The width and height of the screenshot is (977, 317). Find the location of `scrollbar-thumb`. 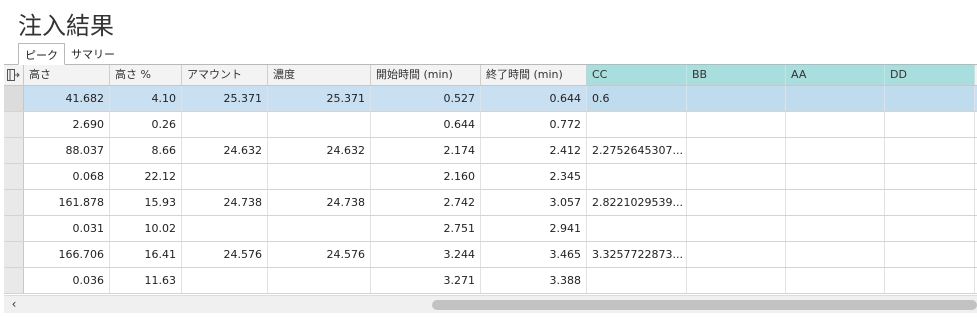

scrollbar-thumb is located at coordinates (704, 305).